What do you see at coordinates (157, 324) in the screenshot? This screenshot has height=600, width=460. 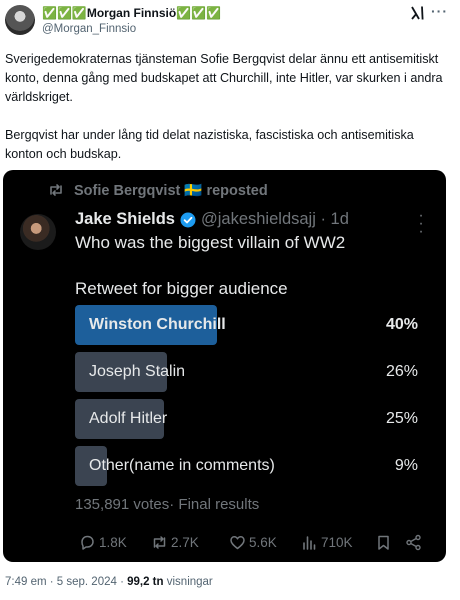 I see `poll-option-label: Winston Churchill` at bounding box center [157, 324].